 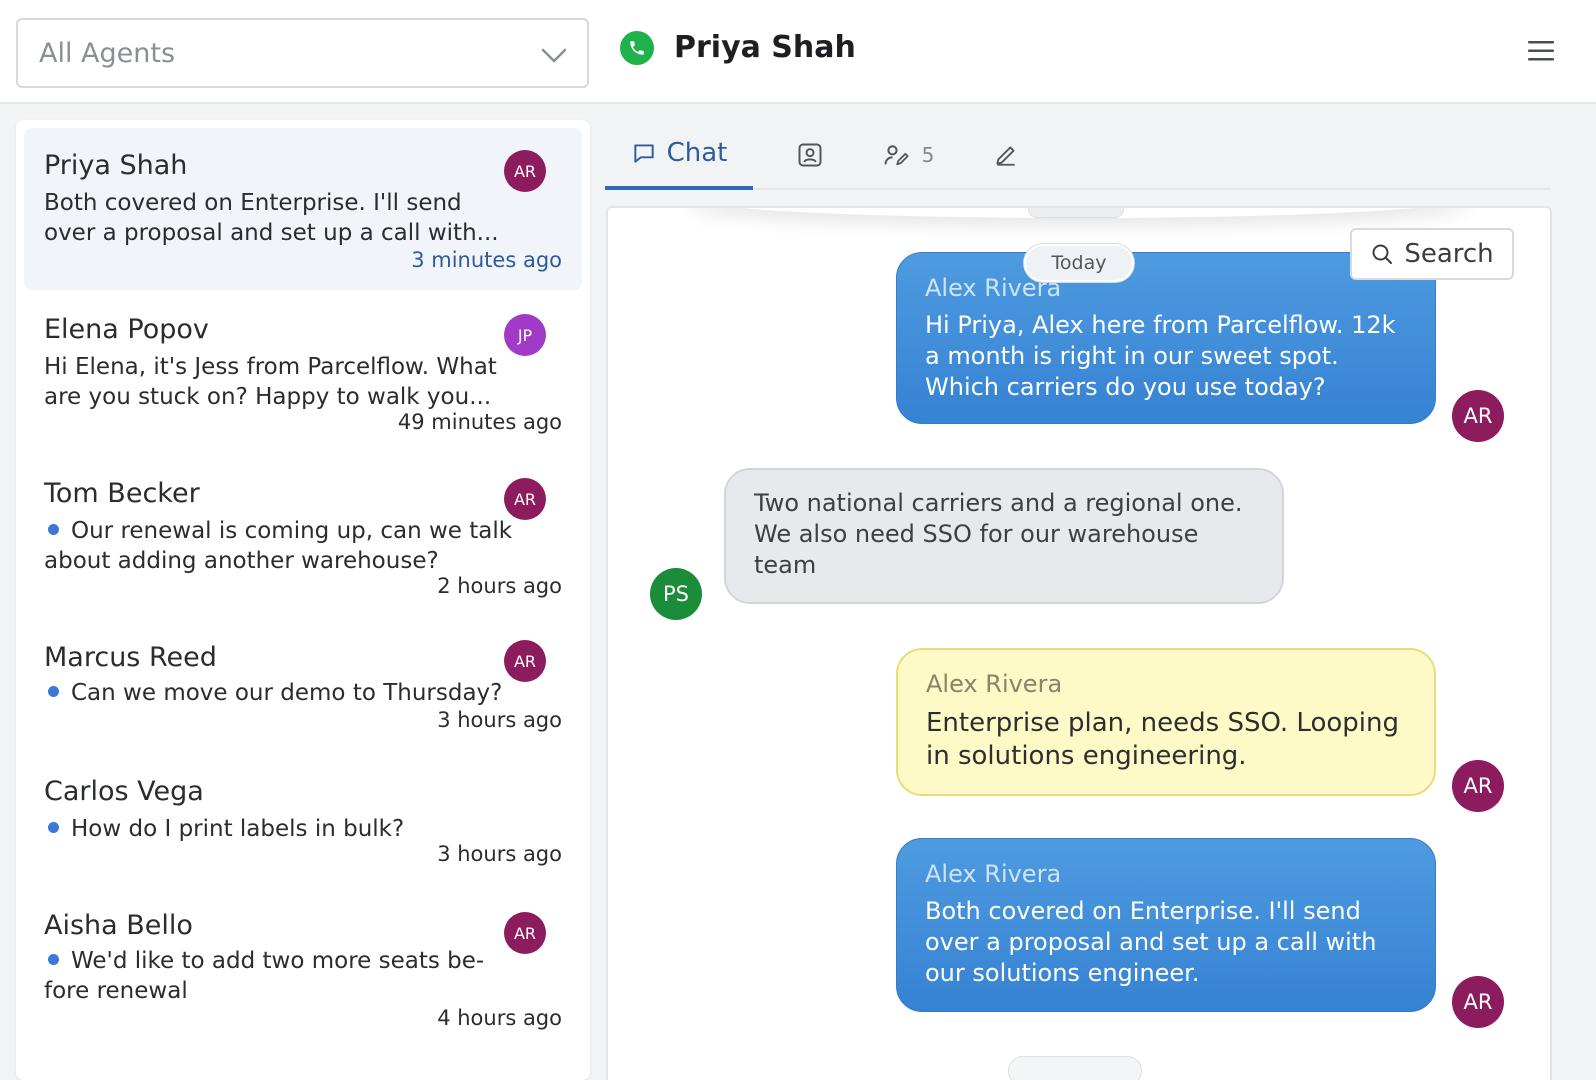 What do you see at coordinates (302, 53) in the screenshot?
I see `agent-filter-select: All Agents` at bounding box center [302, 53].